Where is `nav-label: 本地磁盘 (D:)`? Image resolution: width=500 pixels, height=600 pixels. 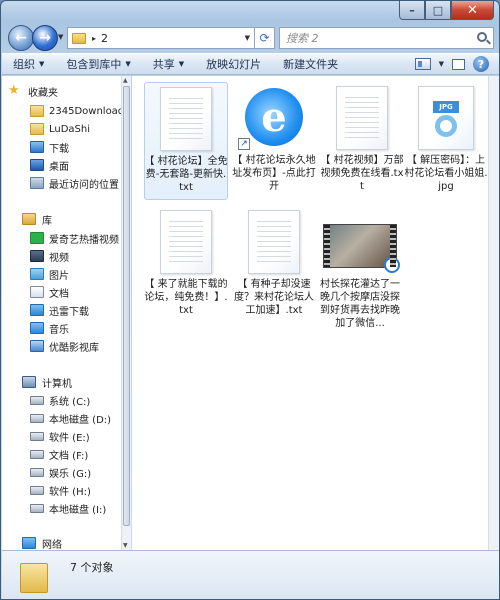
nav-label: 本地磁盘 (D:) is located at coordinates (80, 420).